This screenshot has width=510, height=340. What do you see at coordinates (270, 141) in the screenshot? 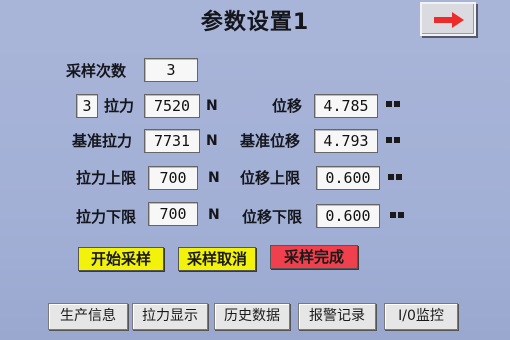
I see `ref-displacement-label: 基准位移` at bounding box center [270, 141].